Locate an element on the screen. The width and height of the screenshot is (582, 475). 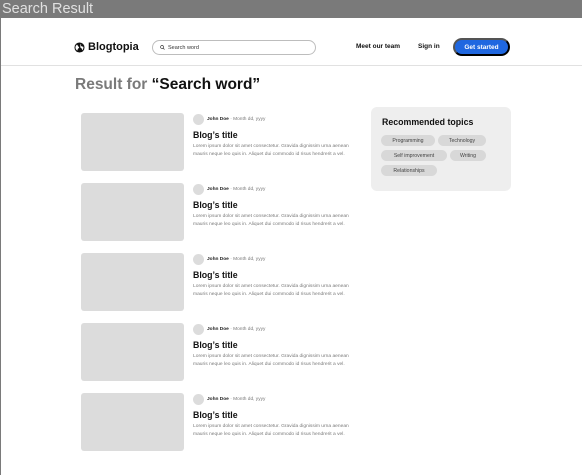
globe-icon is located at coordinates (79, 47).